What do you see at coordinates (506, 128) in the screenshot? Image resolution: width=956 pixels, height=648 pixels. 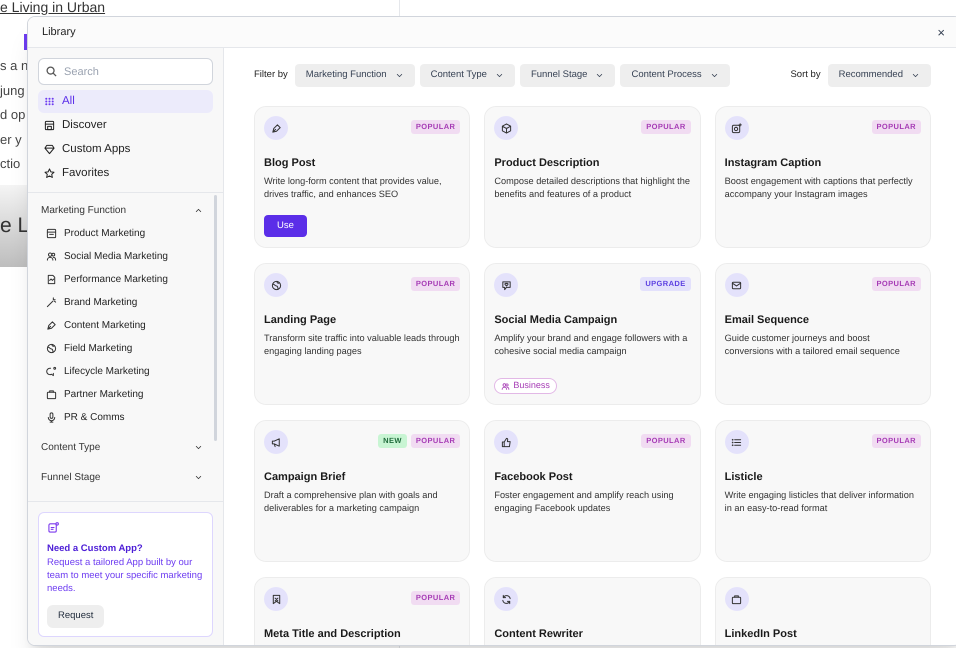 I see `cube-icon` at bounding box center [506, 128].